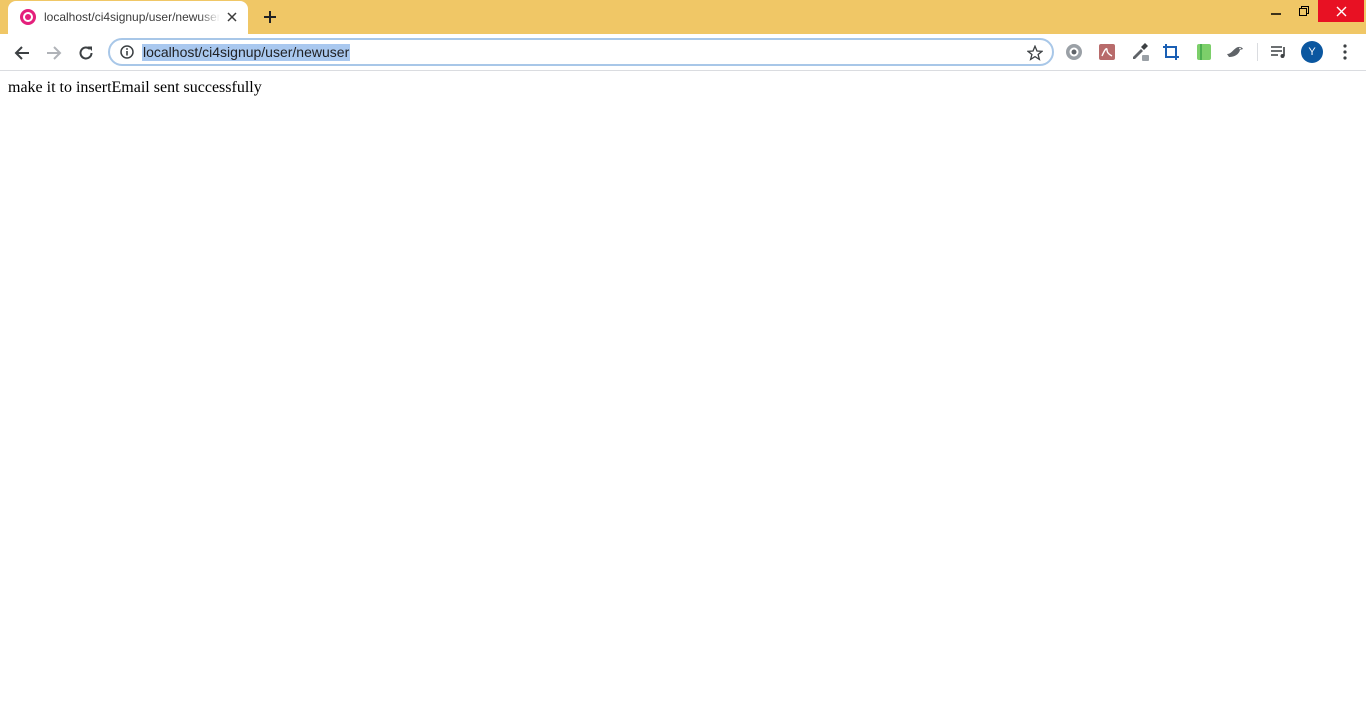 This screenshot has height=728, width=1366. I want to click on pdf-icon, so click(1107, 52).